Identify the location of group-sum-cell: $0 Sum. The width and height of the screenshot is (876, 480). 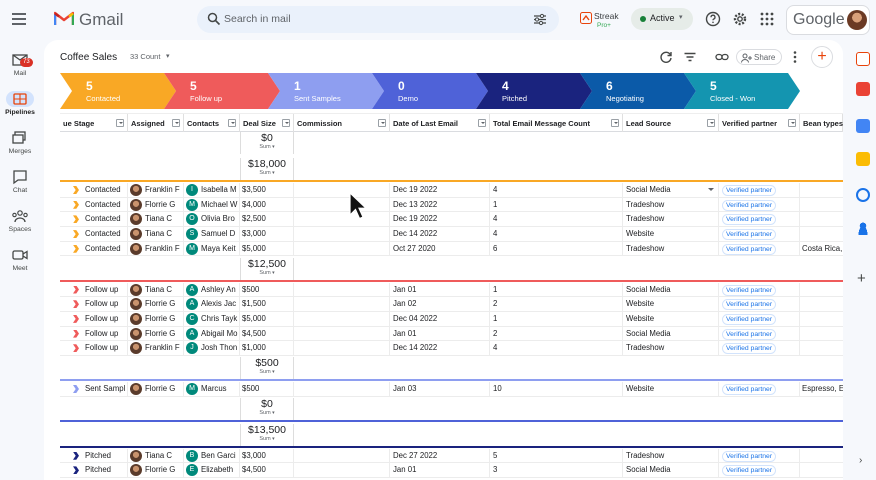
(267, 143).